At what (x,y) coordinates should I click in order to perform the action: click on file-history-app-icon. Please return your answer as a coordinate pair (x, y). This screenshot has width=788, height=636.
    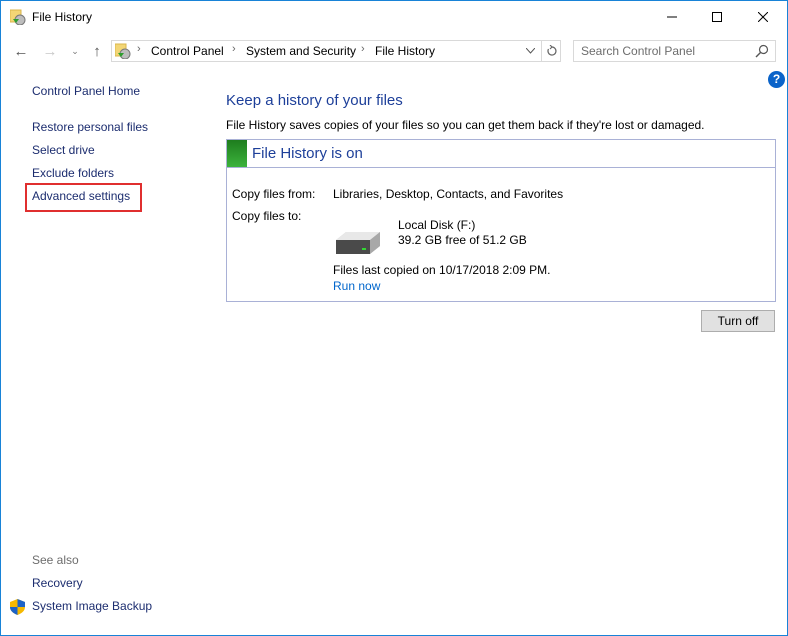
    Looking at the image, I should click on (18, 17).